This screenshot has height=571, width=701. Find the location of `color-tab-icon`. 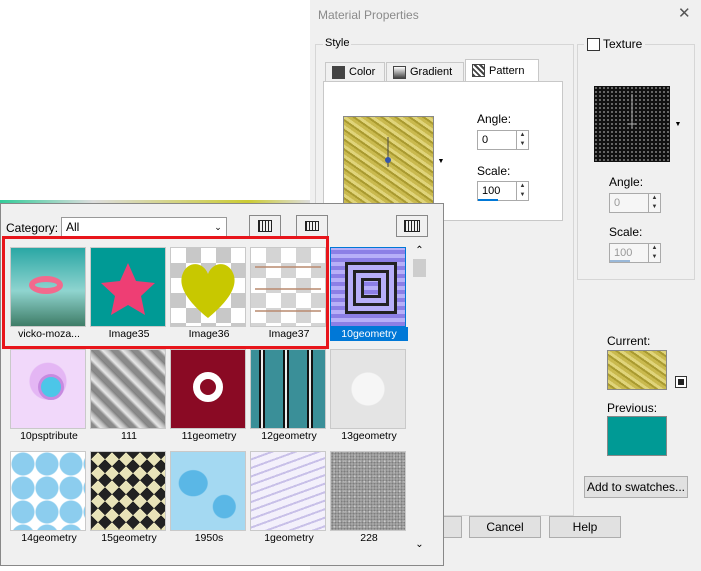

color-tab-icon is located at coordinates (338, 72).